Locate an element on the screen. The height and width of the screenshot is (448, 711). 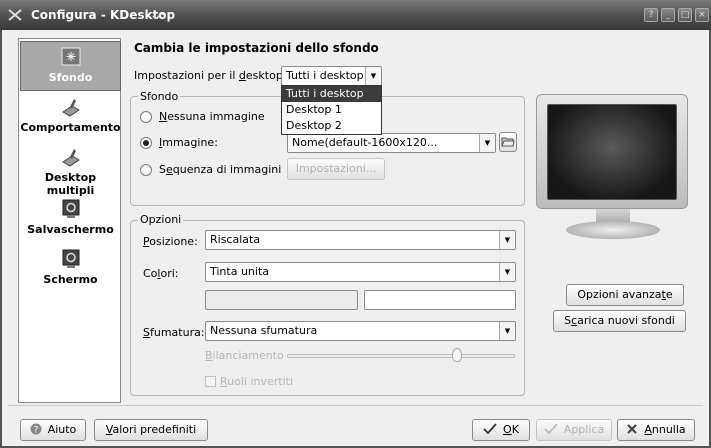
image-radio is located at coordinates (146, 143).